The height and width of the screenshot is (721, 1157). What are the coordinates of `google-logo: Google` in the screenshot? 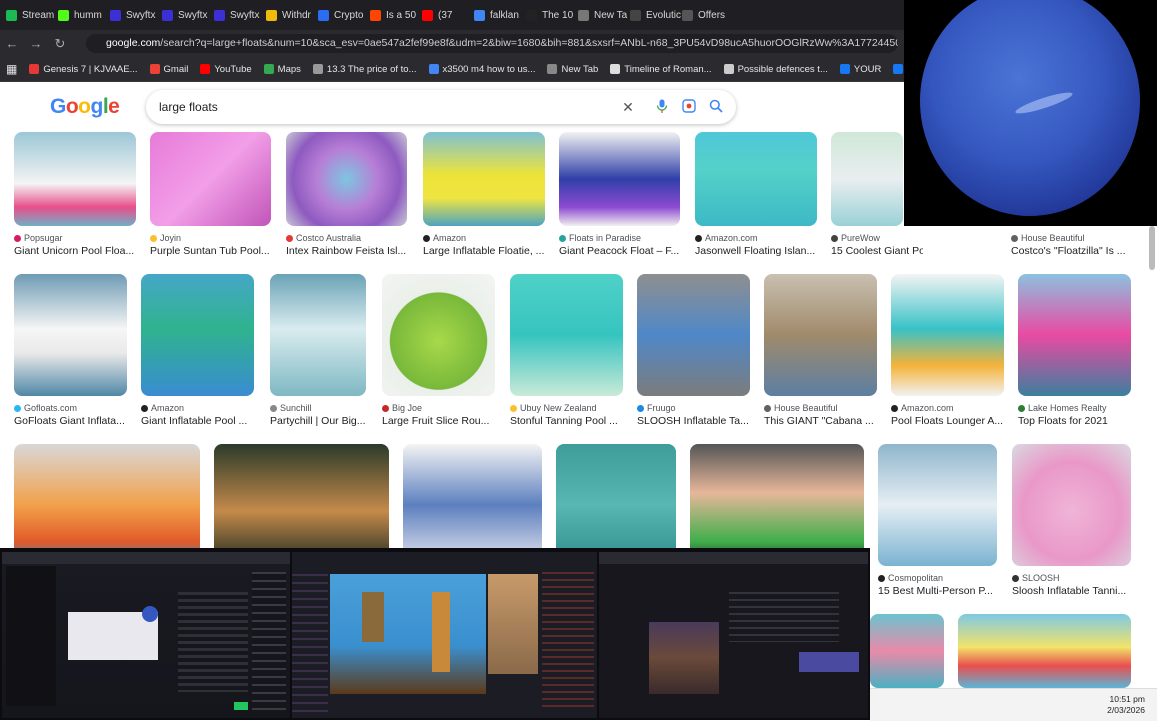 It's located at (85, 107).